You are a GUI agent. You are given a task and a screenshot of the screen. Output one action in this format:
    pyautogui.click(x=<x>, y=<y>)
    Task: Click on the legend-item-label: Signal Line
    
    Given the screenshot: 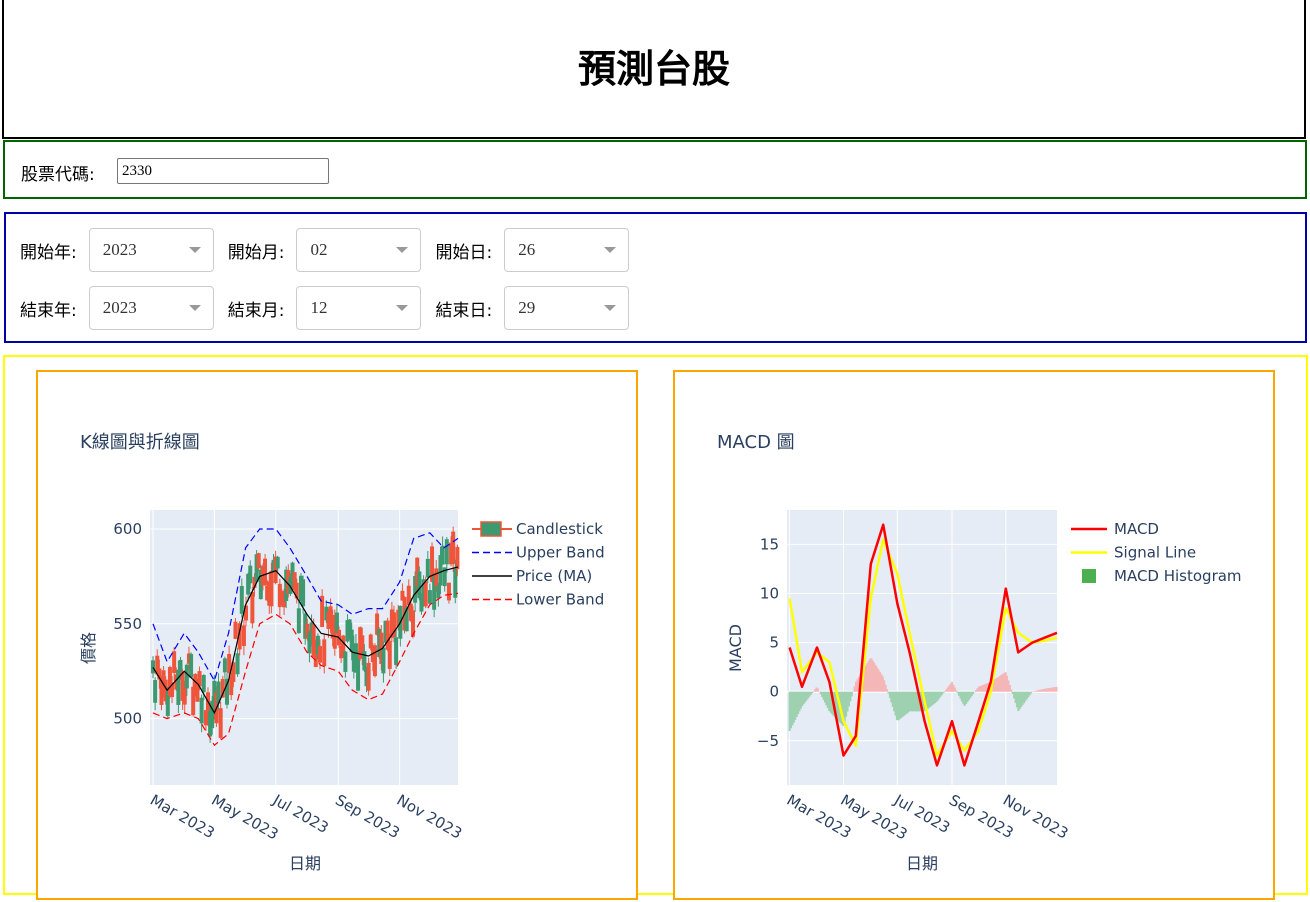 What is the action you would take?
    pyautogui.click(x=1155, y=553)
    